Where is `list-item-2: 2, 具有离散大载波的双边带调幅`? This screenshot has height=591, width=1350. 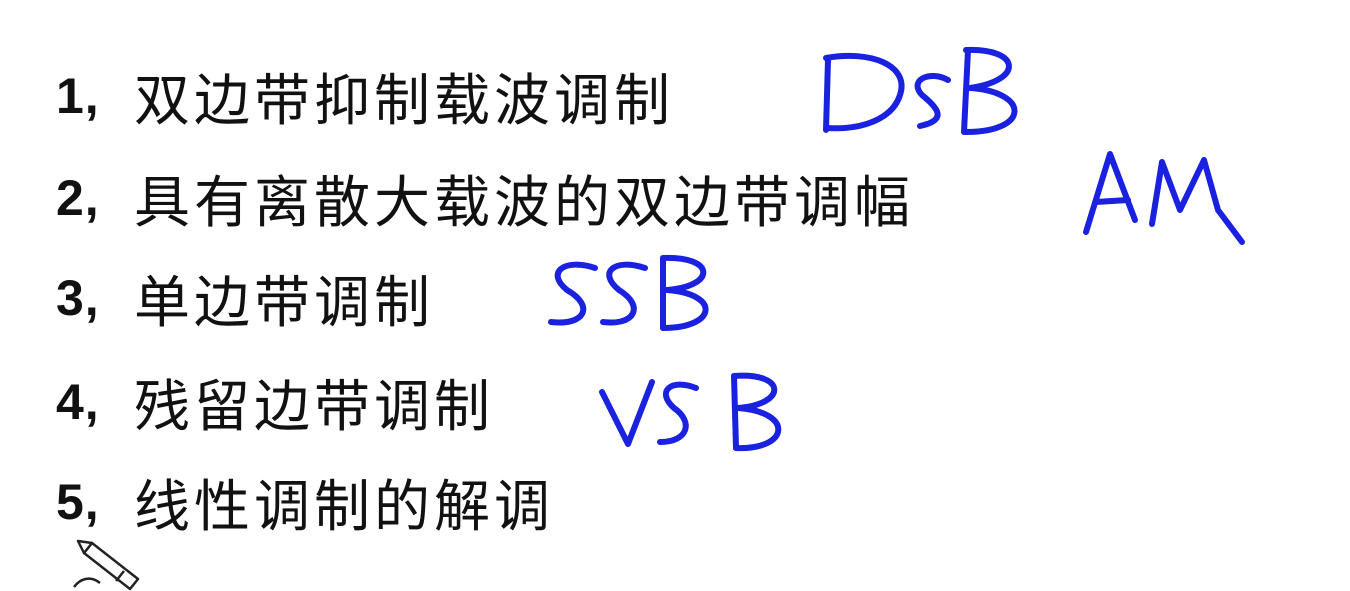 list-item-2: 2, 具有离散大载波的双边带调幅 is located at coordinates (485, 198).